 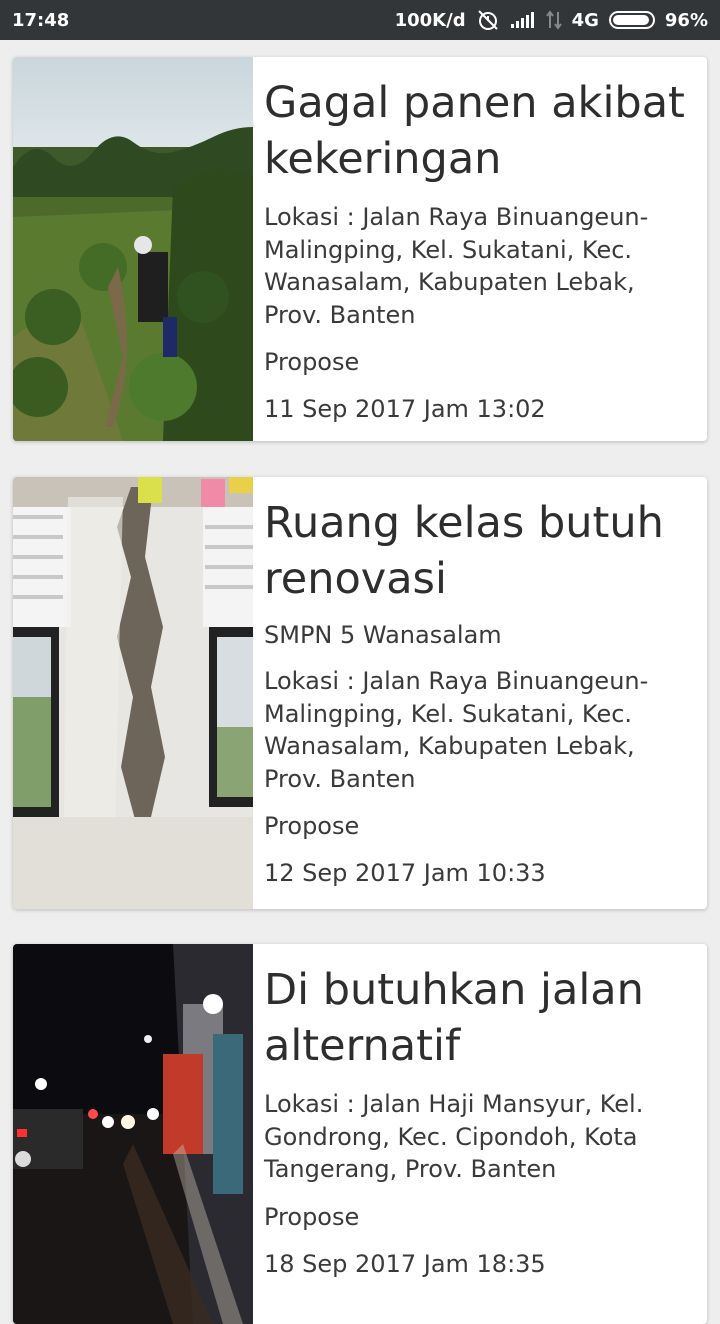 I want to click on status-indicators: 100K/d 4G 96%, so click(x=551, y=20).